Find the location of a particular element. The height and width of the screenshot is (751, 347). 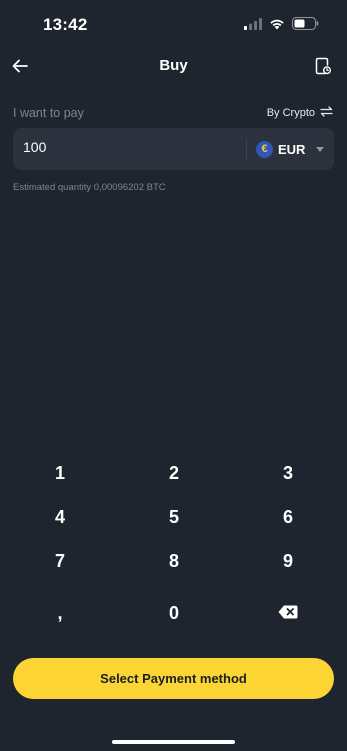

key-9: 9 is located at coordinates (288, 561).